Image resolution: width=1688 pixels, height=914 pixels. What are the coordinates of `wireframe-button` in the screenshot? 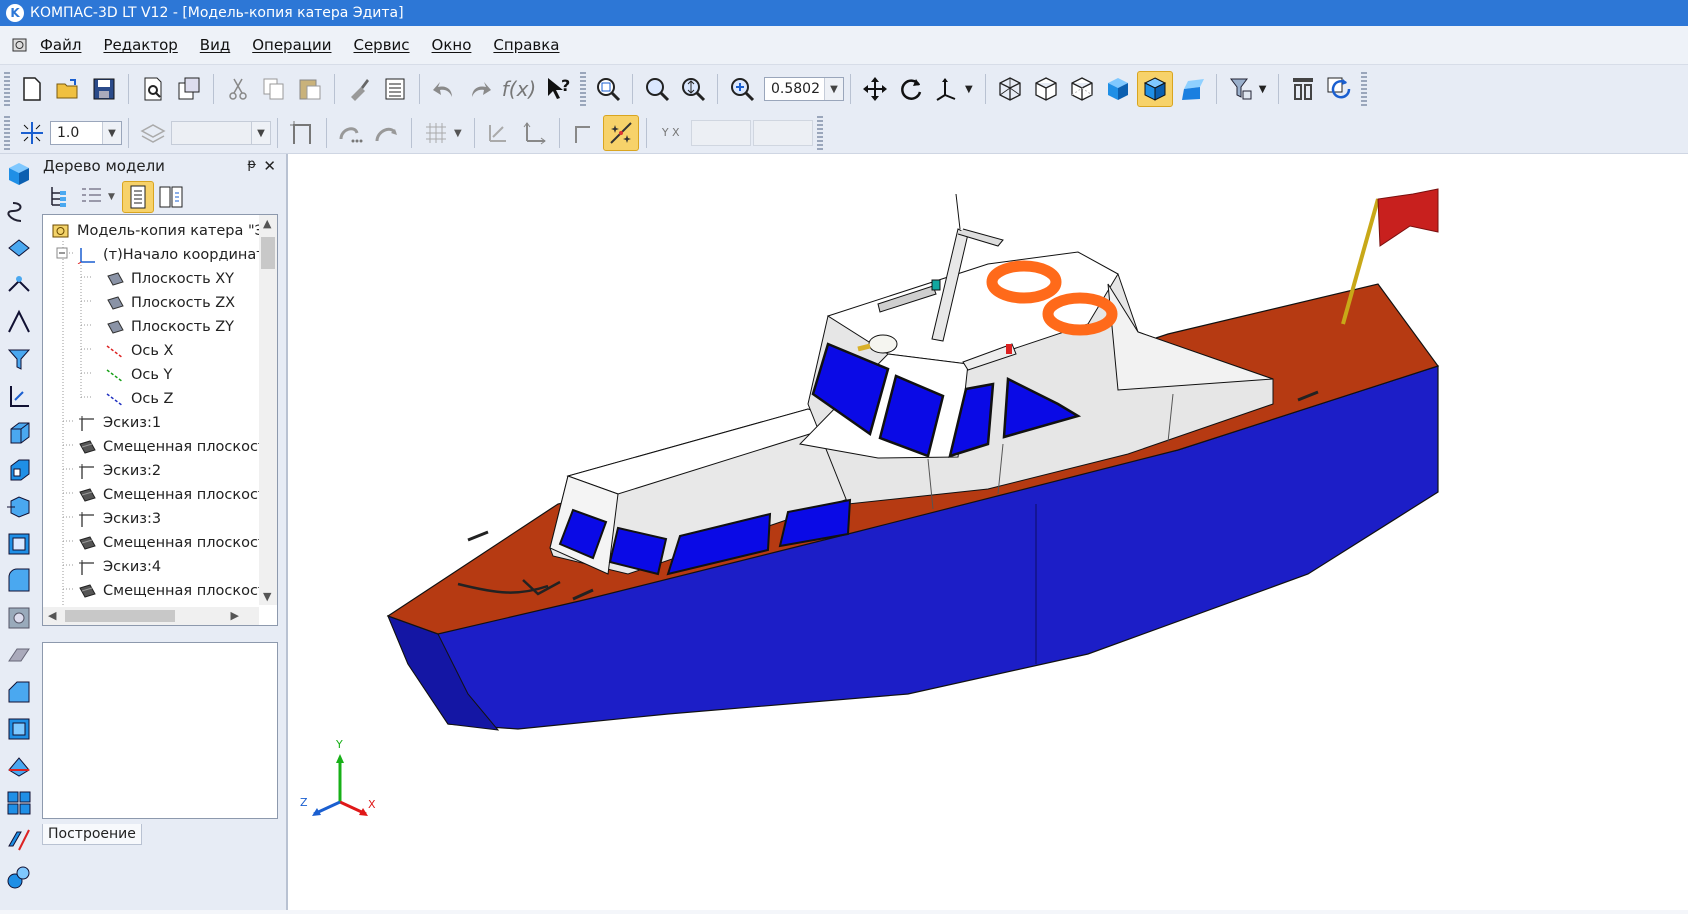 It's located at (1010, 89).